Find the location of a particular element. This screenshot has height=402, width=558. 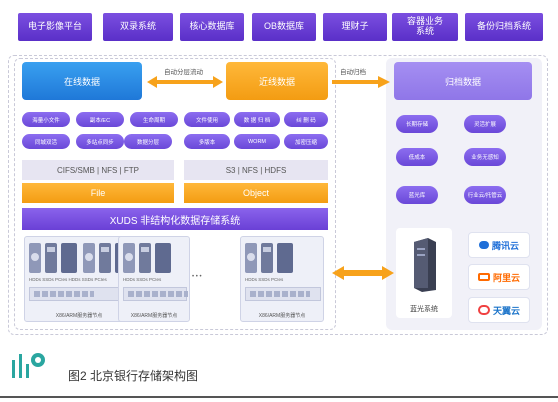

ellipsis-dots: • • • is located at coordinates (197, 277).